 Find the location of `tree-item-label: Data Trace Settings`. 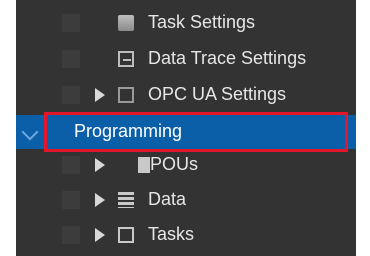

tree-item-label: Data Trace Settings is located at coordinates (227, 58).